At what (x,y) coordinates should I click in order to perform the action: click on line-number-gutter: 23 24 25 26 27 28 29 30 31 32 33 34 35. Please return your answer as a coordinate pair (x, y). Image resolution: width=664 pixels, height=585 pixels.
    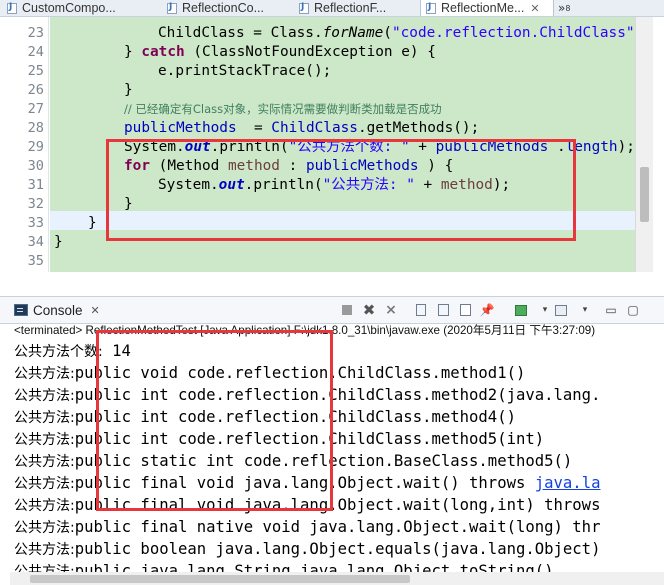
    Looking at the image, I should click on (29, 144).